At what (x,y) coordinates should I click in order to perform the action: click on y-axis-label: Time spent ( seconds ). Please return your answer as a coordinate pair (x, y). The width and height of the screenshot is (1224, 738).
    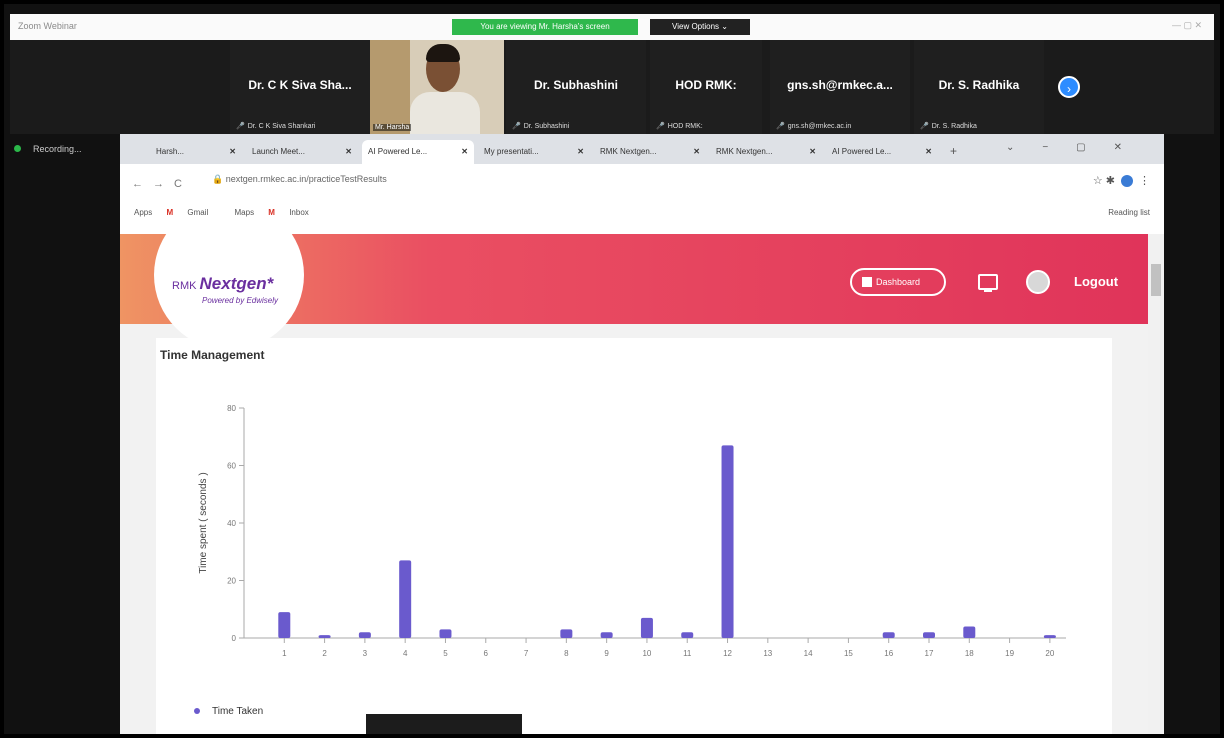
    Looking at the image, I should click on (203, 522).